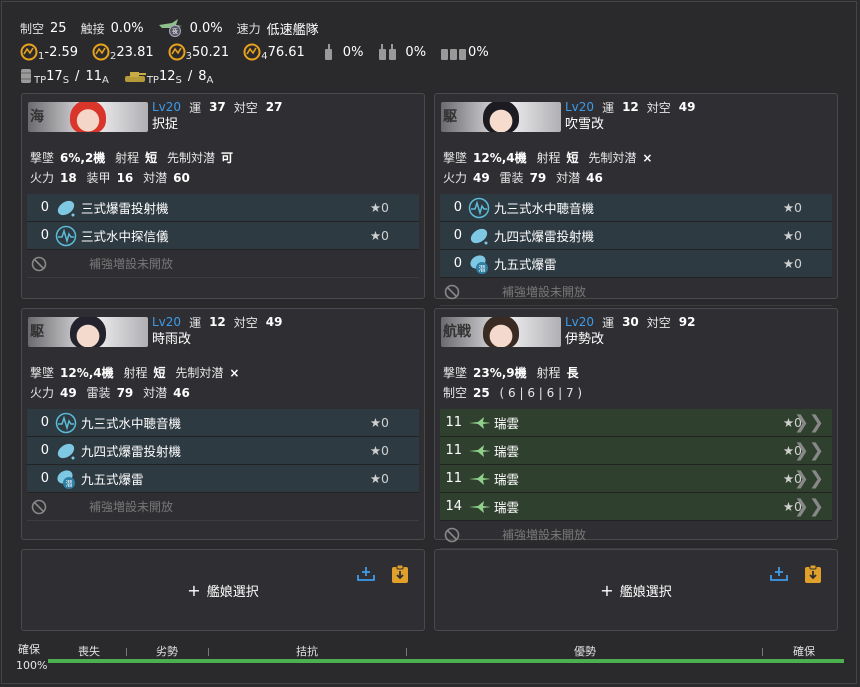  I want to click on air-slot-breakdown: ( 6 | 6 | 6 | 7 ), so click(541, 393).